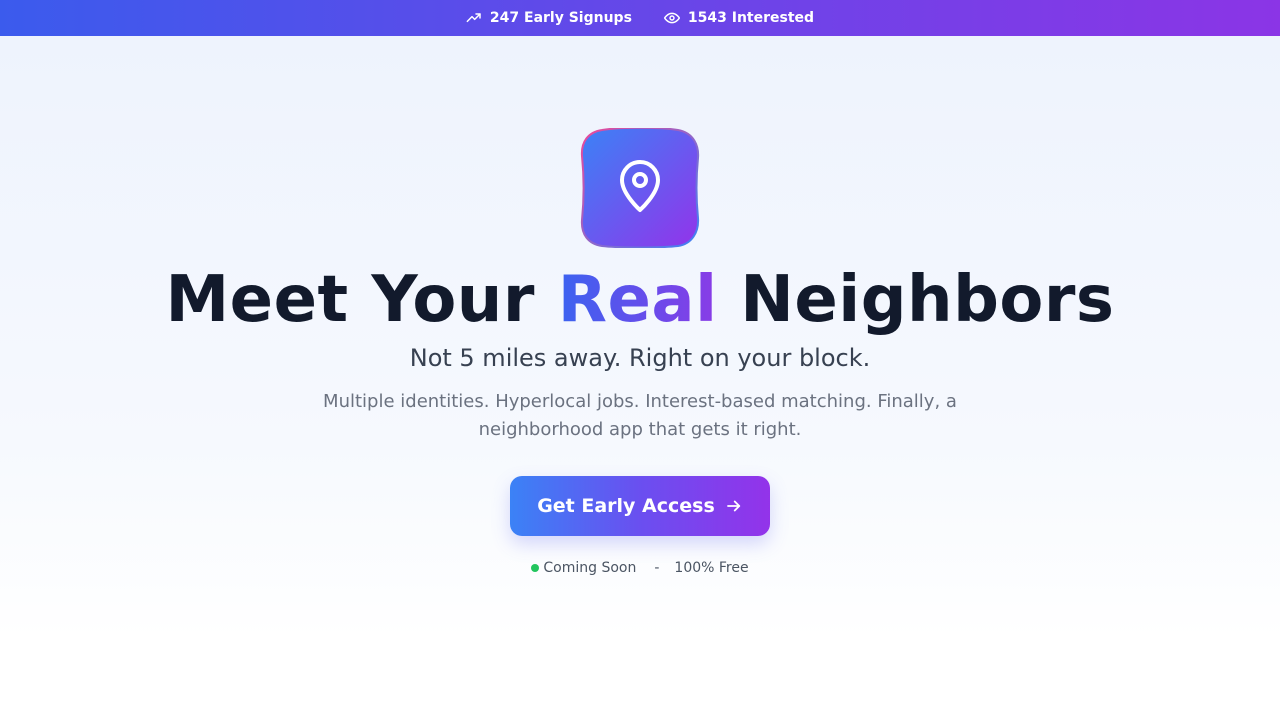  I want to click on arrow-right-icon, so click(733, 506).